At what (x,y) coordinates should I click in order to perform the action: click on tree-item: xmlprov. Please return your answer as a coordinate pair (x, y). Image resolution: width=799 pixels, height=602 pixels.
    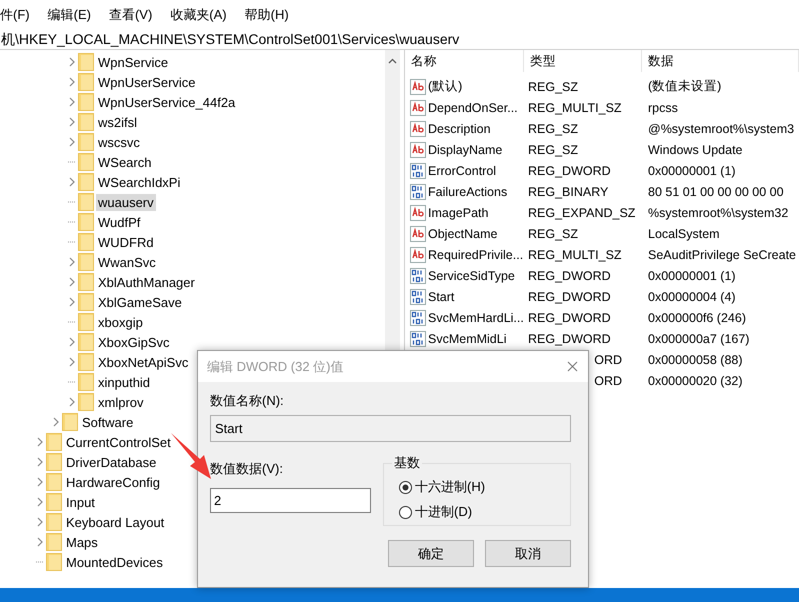
    Looking at the image, I should click on (121, 402).